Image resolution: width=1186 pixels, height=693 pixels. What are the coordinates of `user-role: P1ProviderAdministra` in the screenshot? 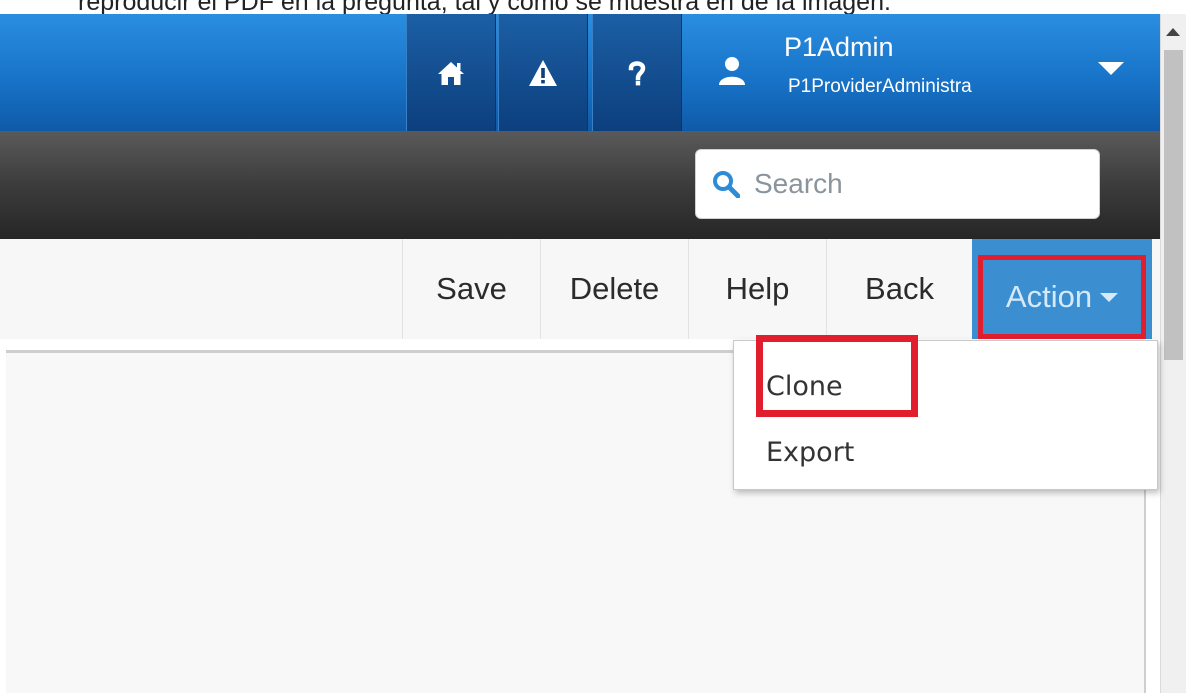 It's located at (880, 86).